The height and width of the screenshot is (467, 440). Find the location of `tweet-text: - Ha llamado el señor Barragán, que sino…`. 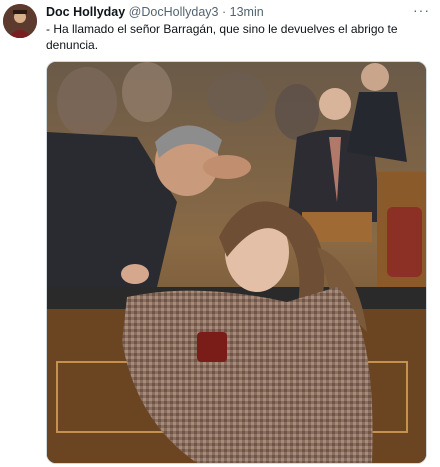

tweet-text: - Ha llamado el señor Barragán, que sino… is located at coordinates (222, 37).